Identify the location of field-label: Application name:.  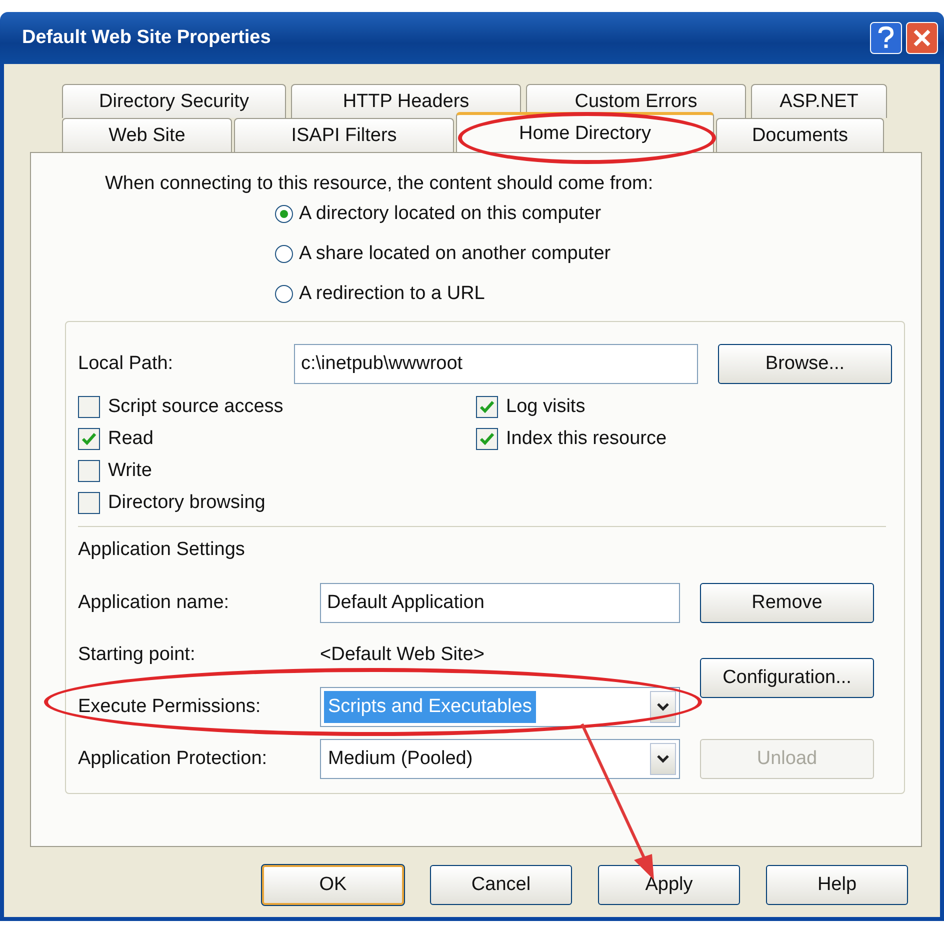
(154, 603).